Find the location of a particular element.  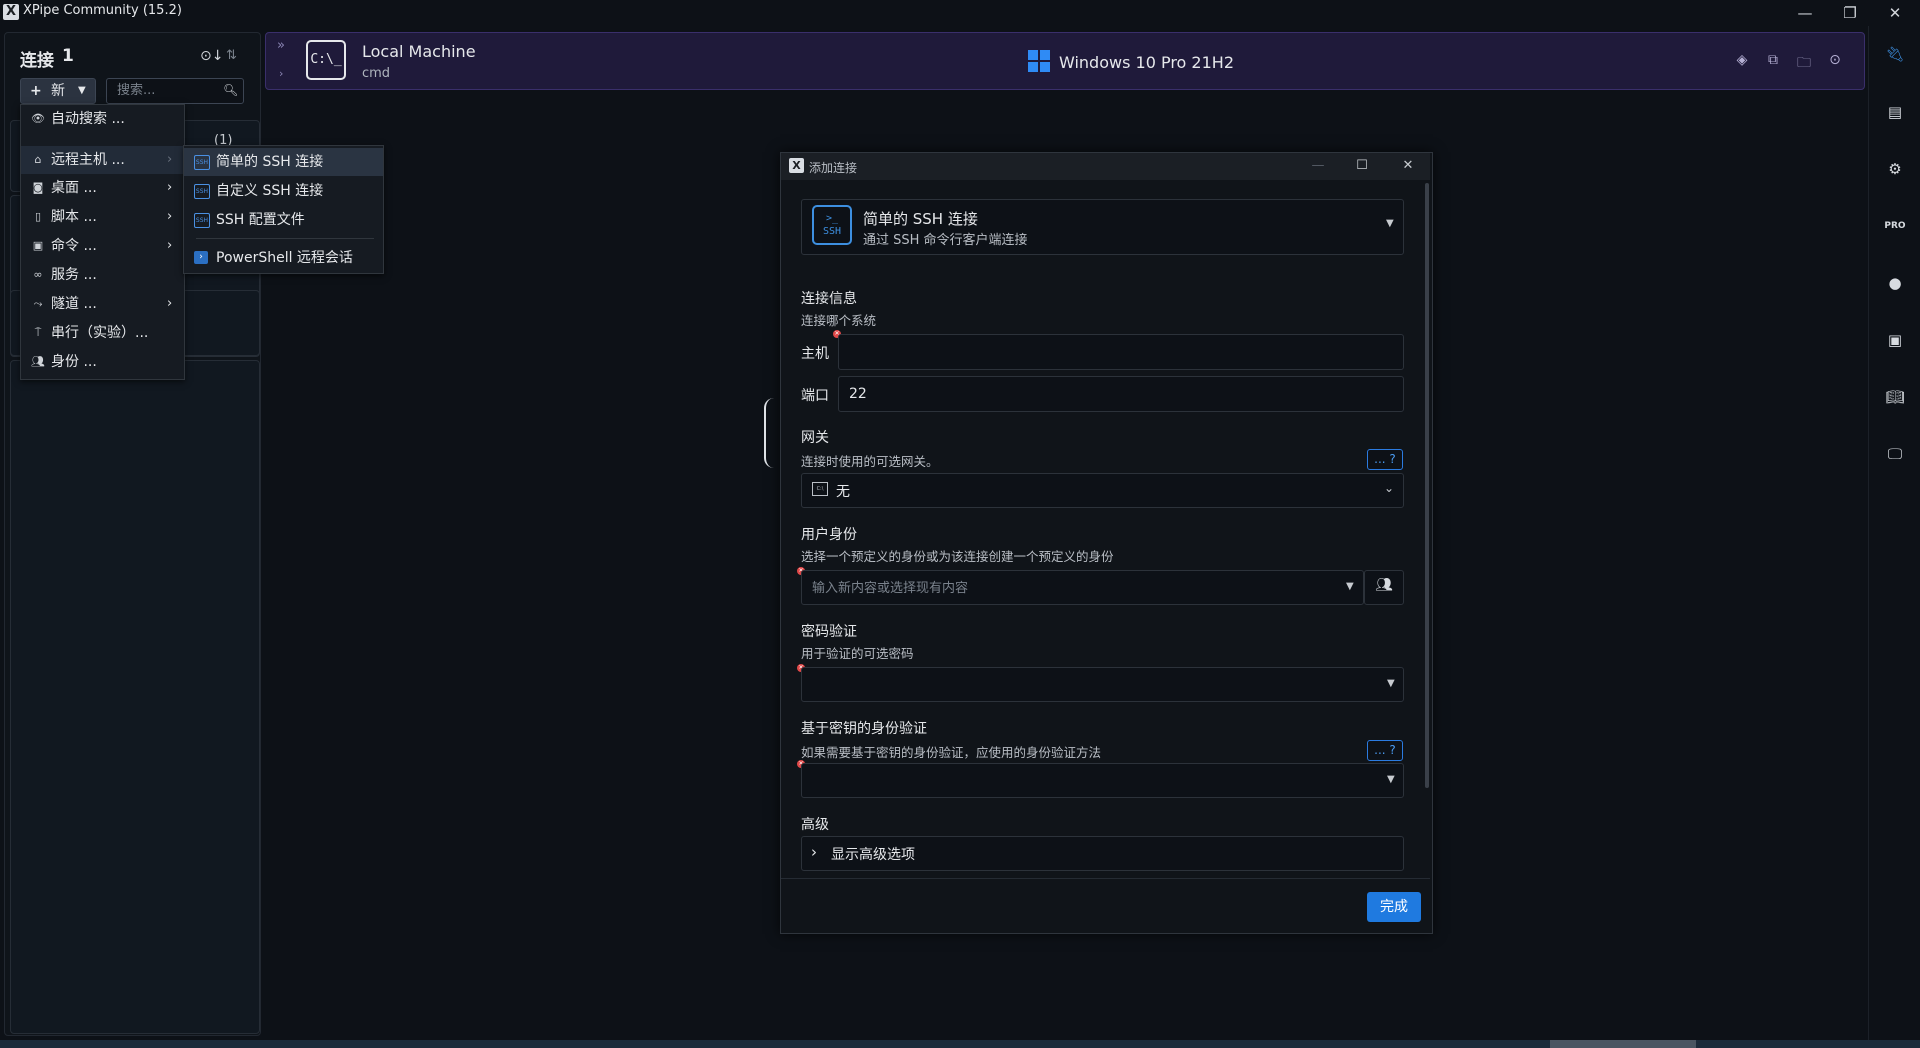

serial-icon: ⍑ is located at coordinates (38, 332).